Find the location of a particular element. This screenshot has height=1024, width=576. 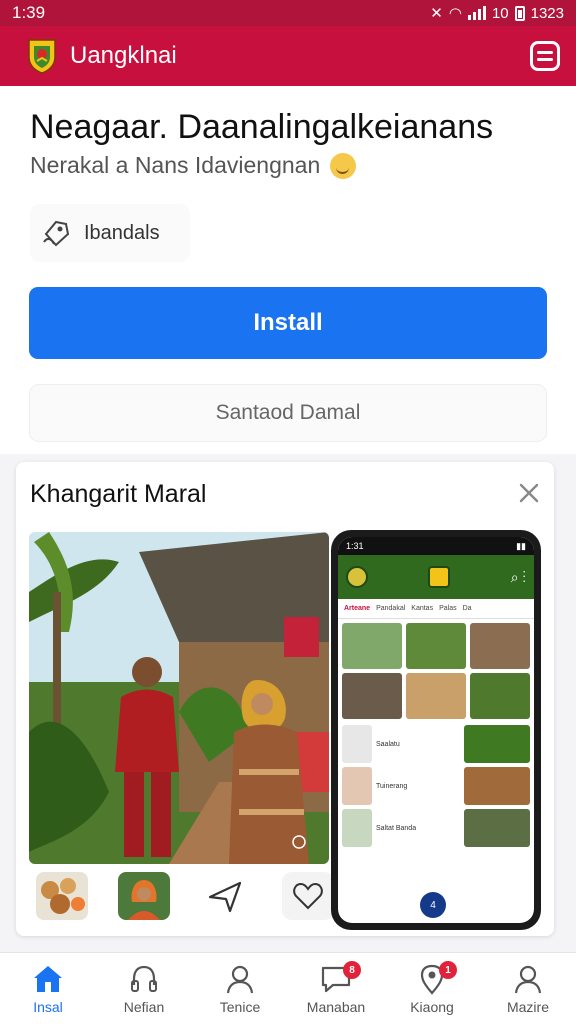

phone-tab: Kantas is located at coordinates (422, 608).